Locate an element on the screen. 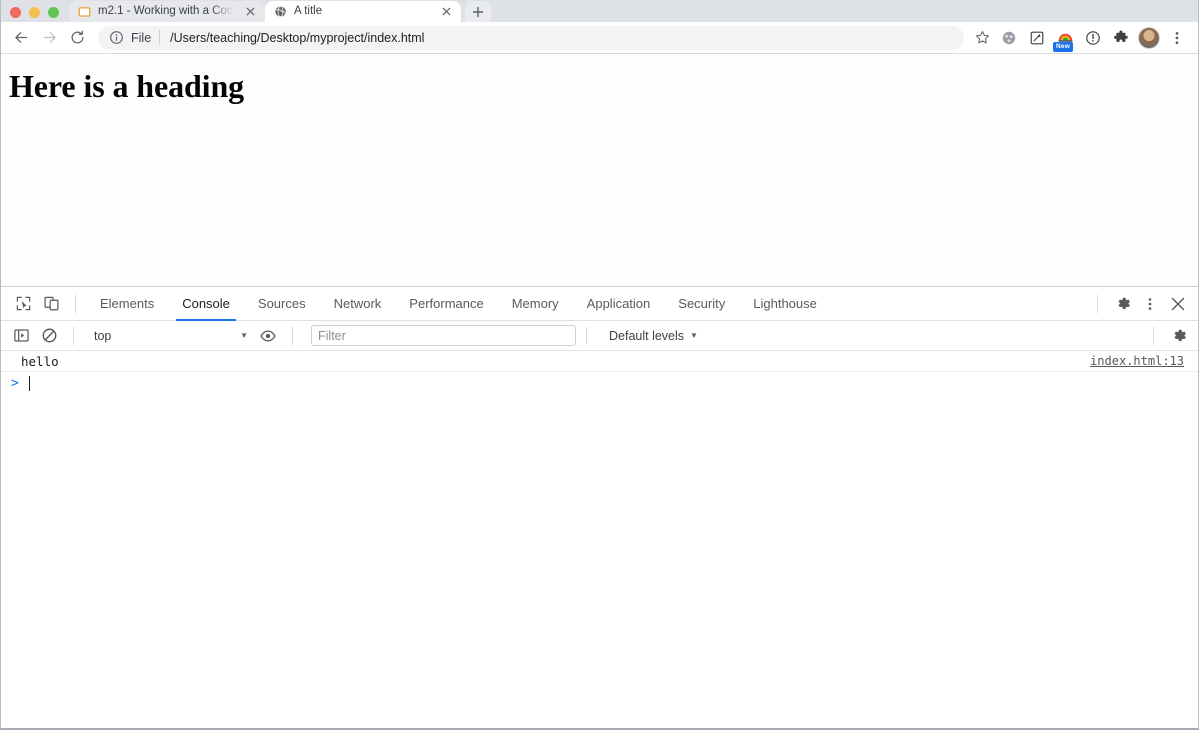 This screenshot has width=1199, height=730. star-icon is located at coordinates (982, 38).